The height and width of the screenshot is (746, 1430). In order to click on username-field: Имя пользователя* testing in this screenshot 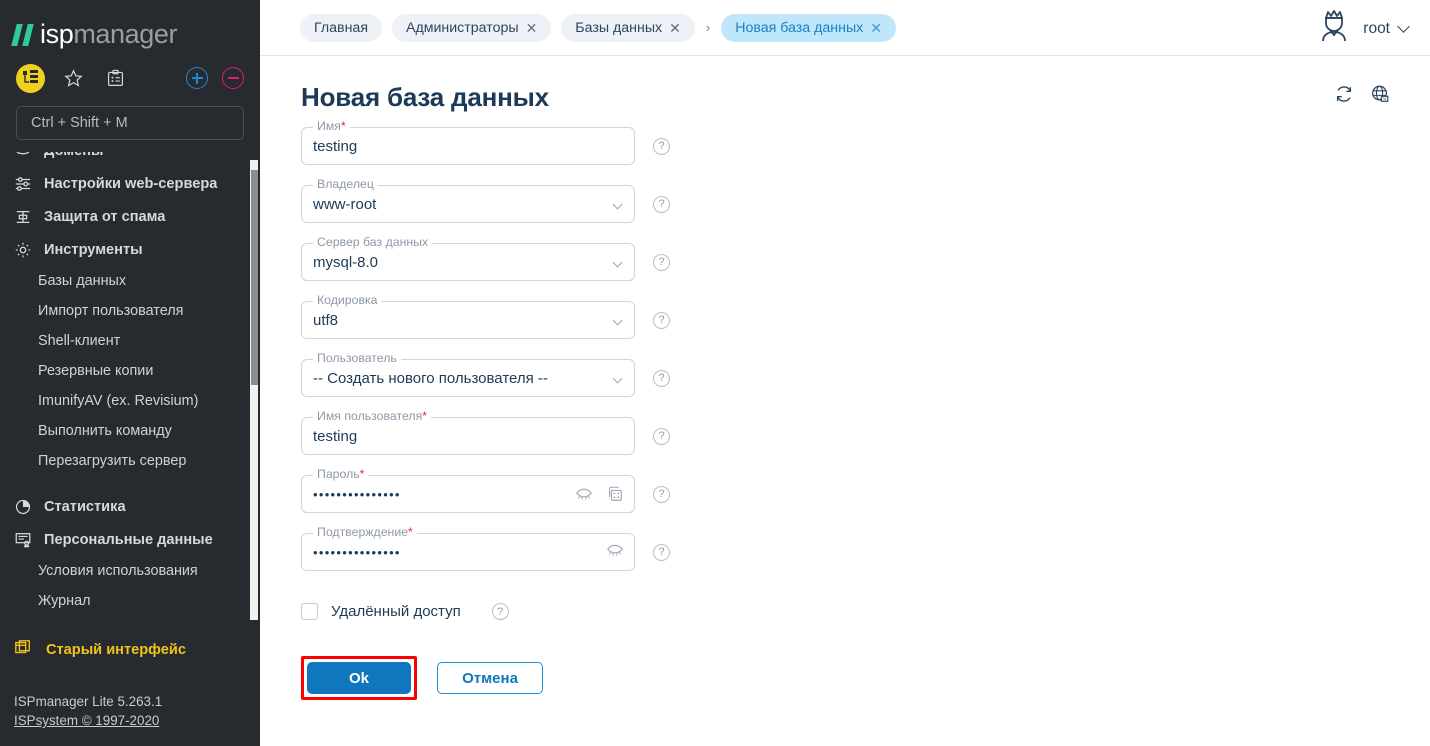, I will do `click(468, 432)`.